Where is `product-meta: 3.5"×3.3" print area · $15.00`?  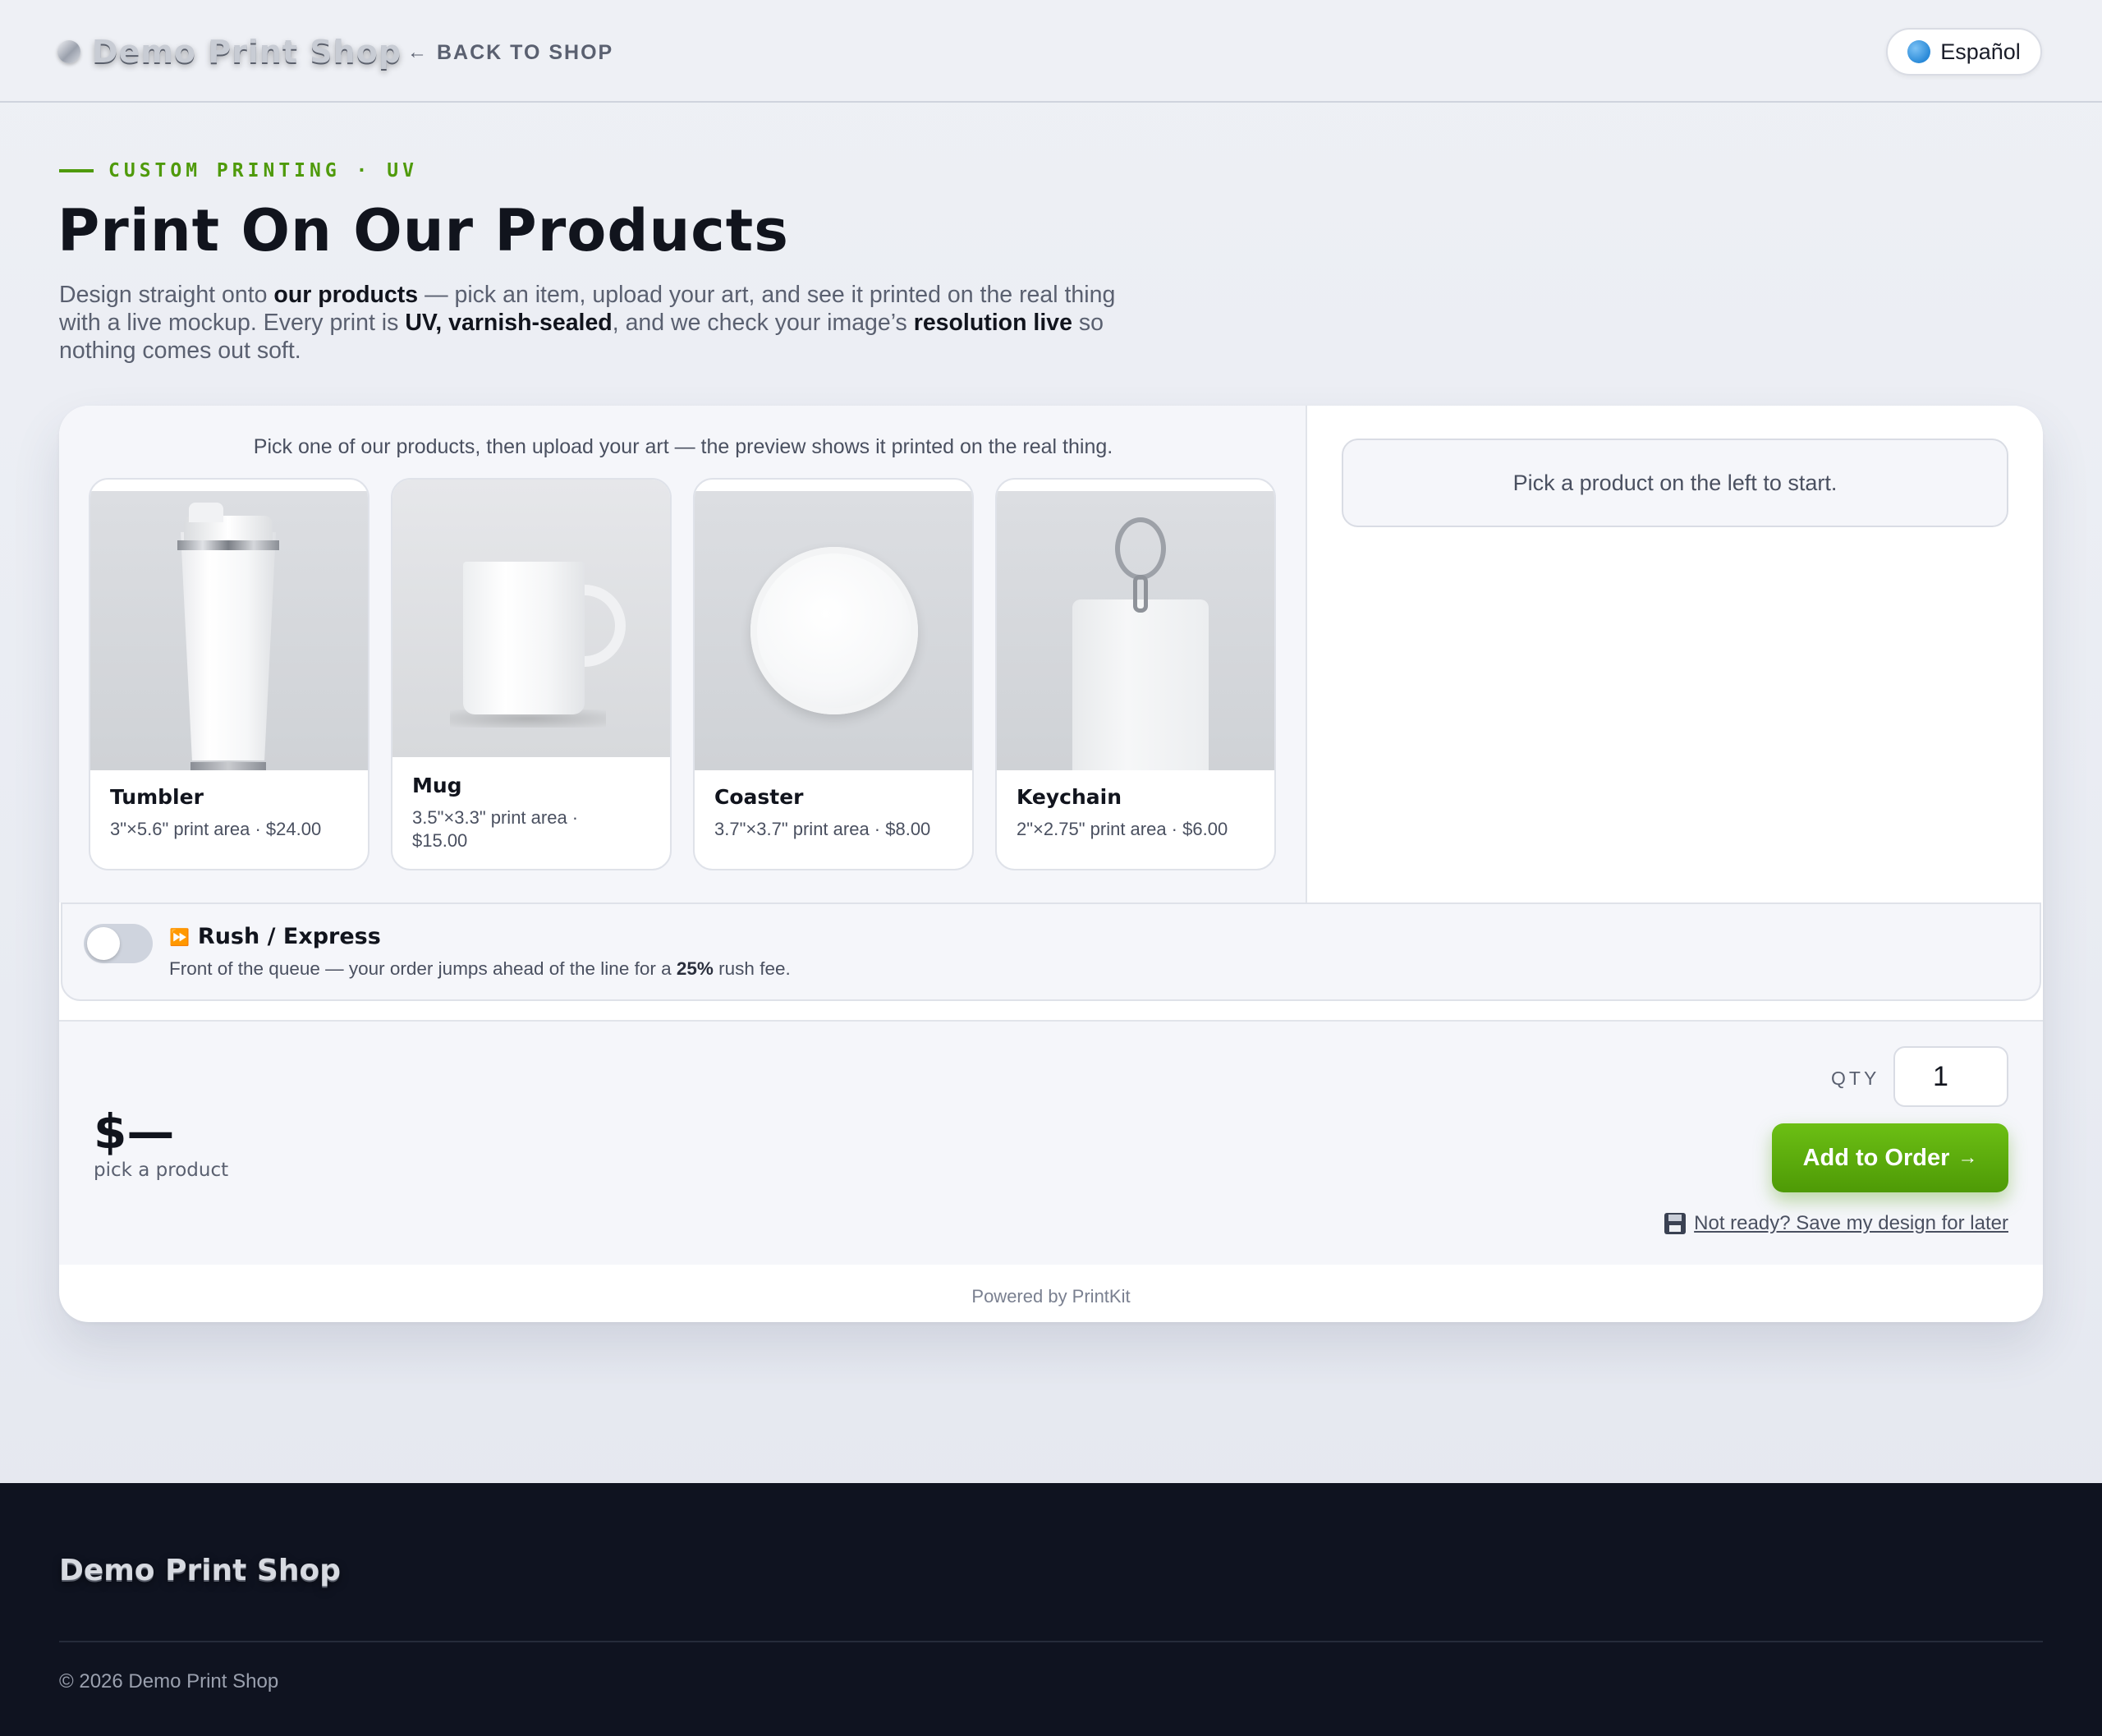
product-meta: 3.5"×3.3" print area · $15.00 is located at coordinates (495, 829).